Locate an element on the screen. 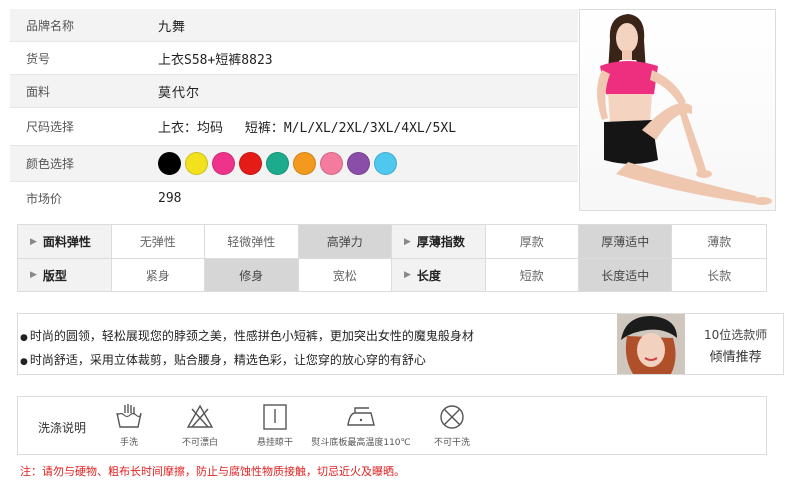 The width and height of the screenshot is (790, 491). attribute-text: 面料弹性 is located at coordinates (66, 242).